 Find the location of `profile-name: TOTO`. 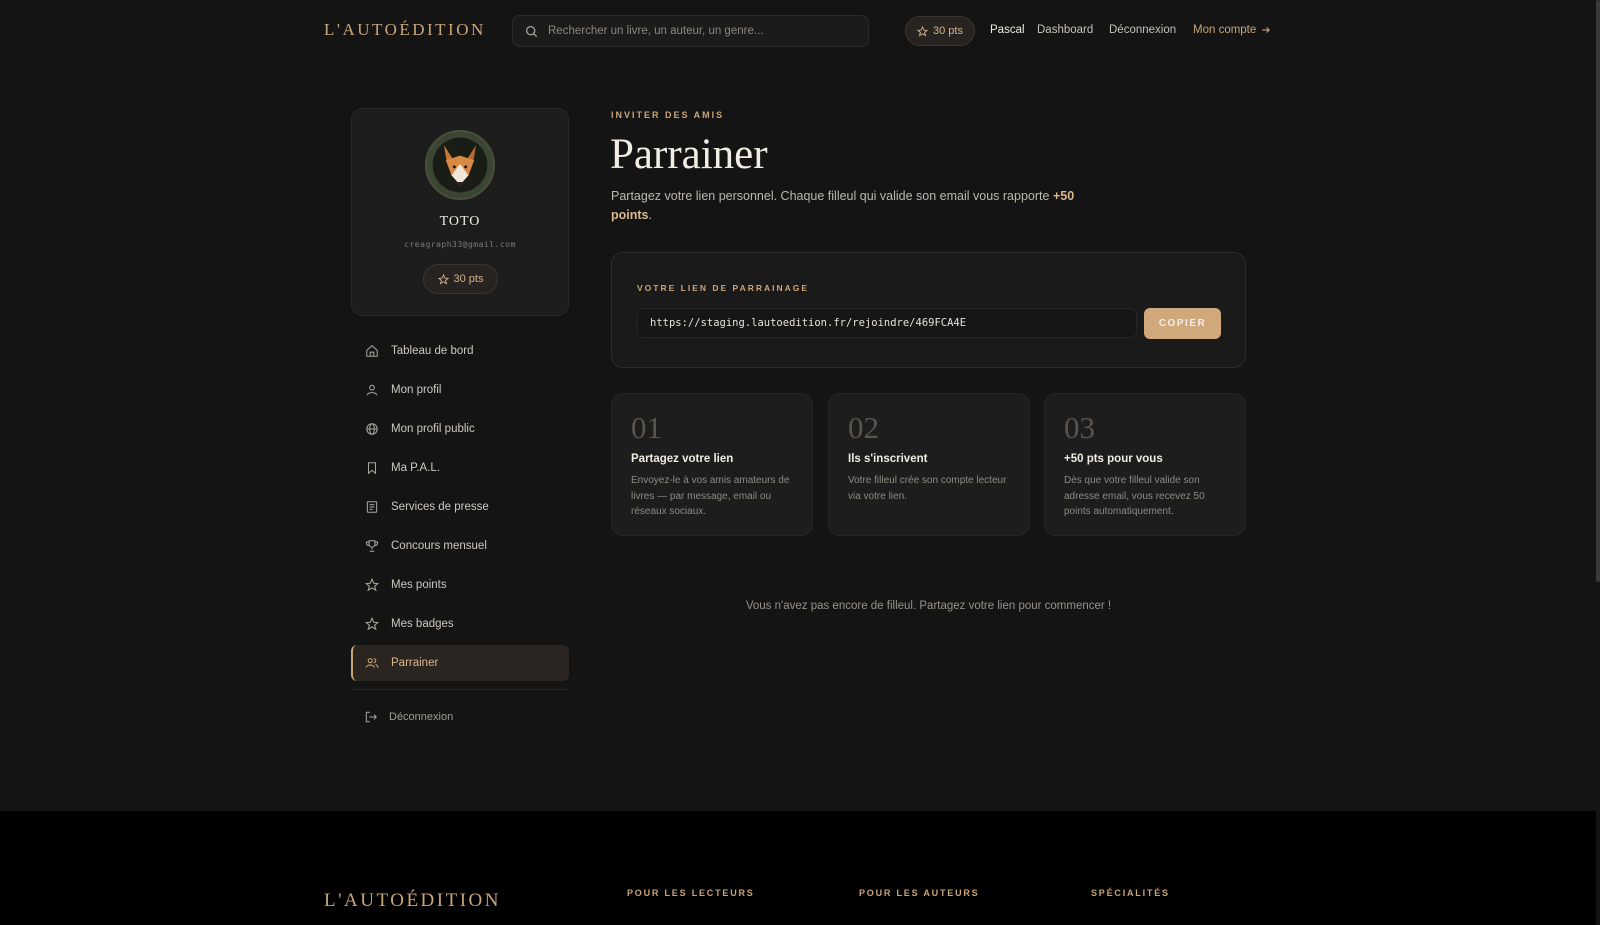

profile-name: TOTO is located at coordinates (460, 221).